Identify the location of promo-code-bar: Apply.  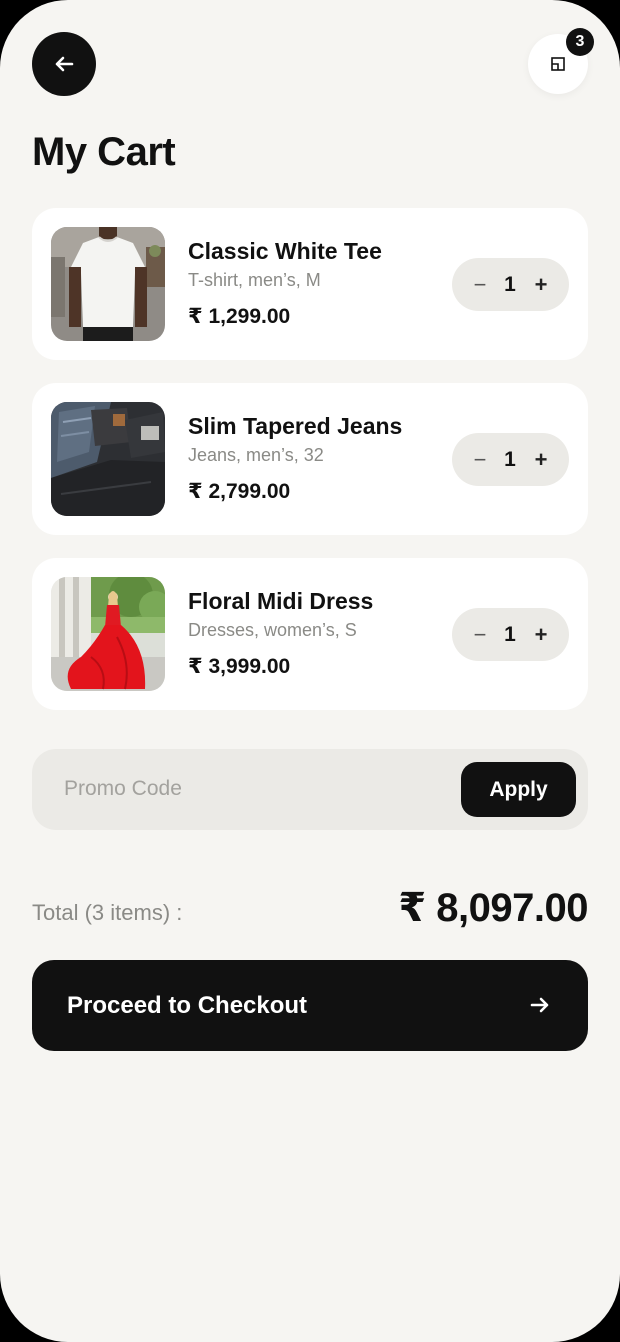
(310, 789).